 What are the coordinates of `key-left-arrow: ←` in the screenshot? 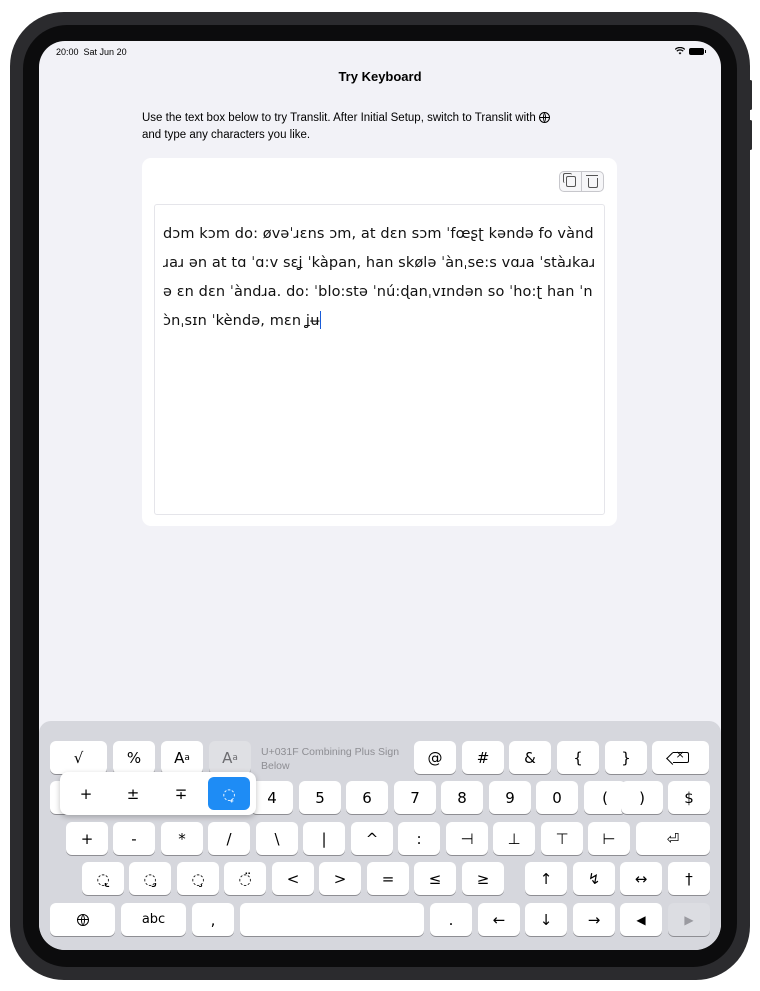 It's located at (499, 919).